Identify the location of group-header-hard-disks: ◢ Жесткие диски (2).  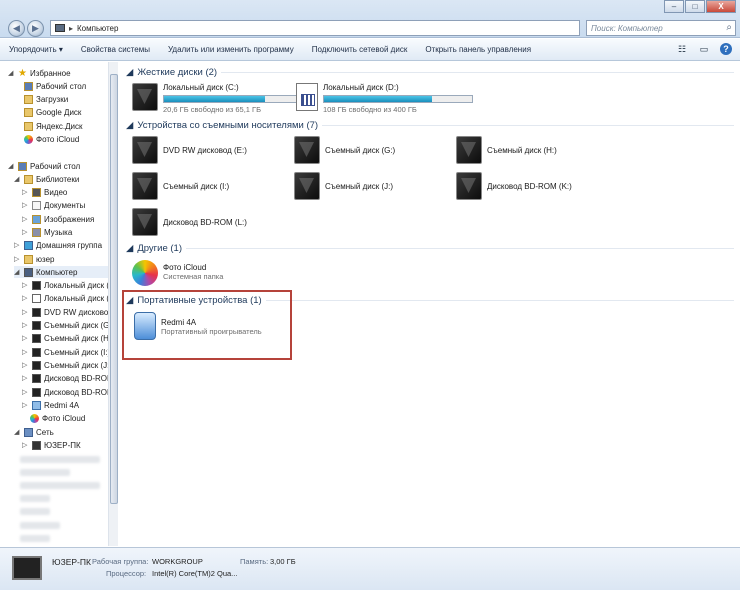
(430, 72).